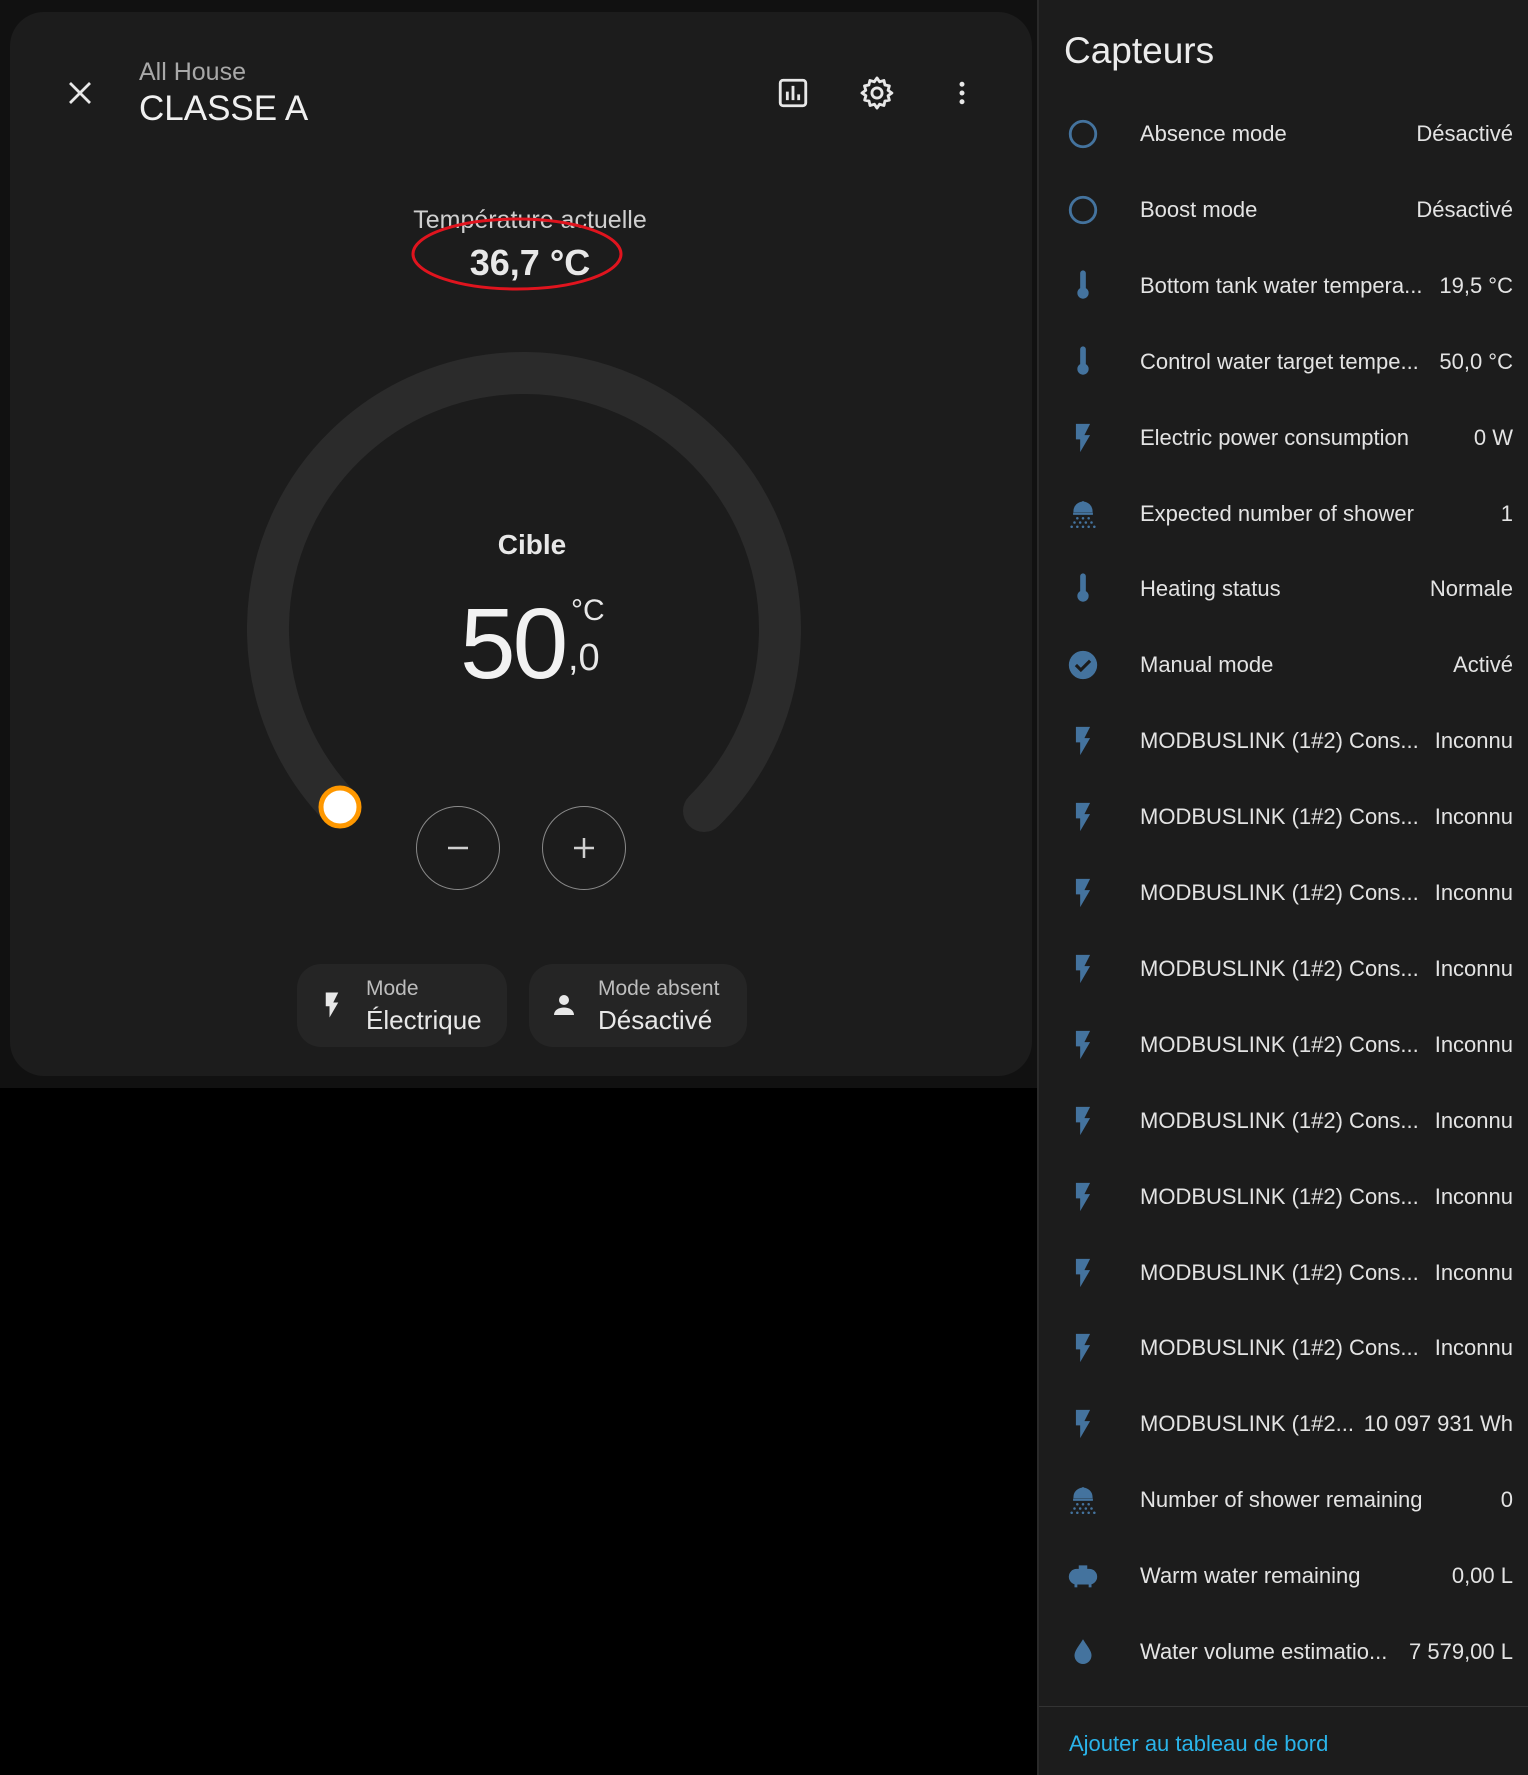 The width and height of the screenshot is (1528, 1775). Describe the element at coordinates (1506, 1500) in the screenshot. I see `sensor-value: 0` at that location.